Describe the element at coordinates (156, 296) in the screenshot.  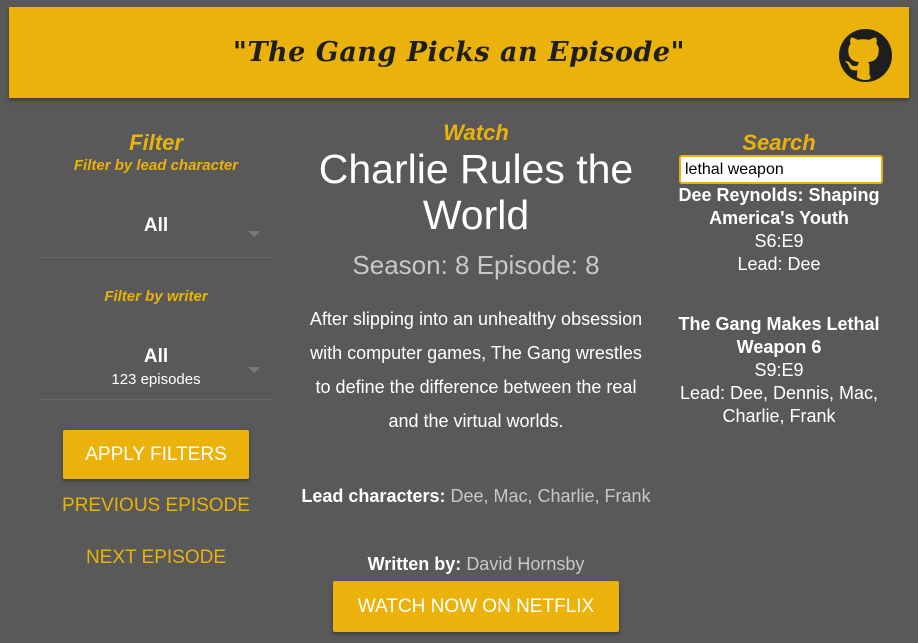
I see `filter-writer-label: Filter by writer` at that location.